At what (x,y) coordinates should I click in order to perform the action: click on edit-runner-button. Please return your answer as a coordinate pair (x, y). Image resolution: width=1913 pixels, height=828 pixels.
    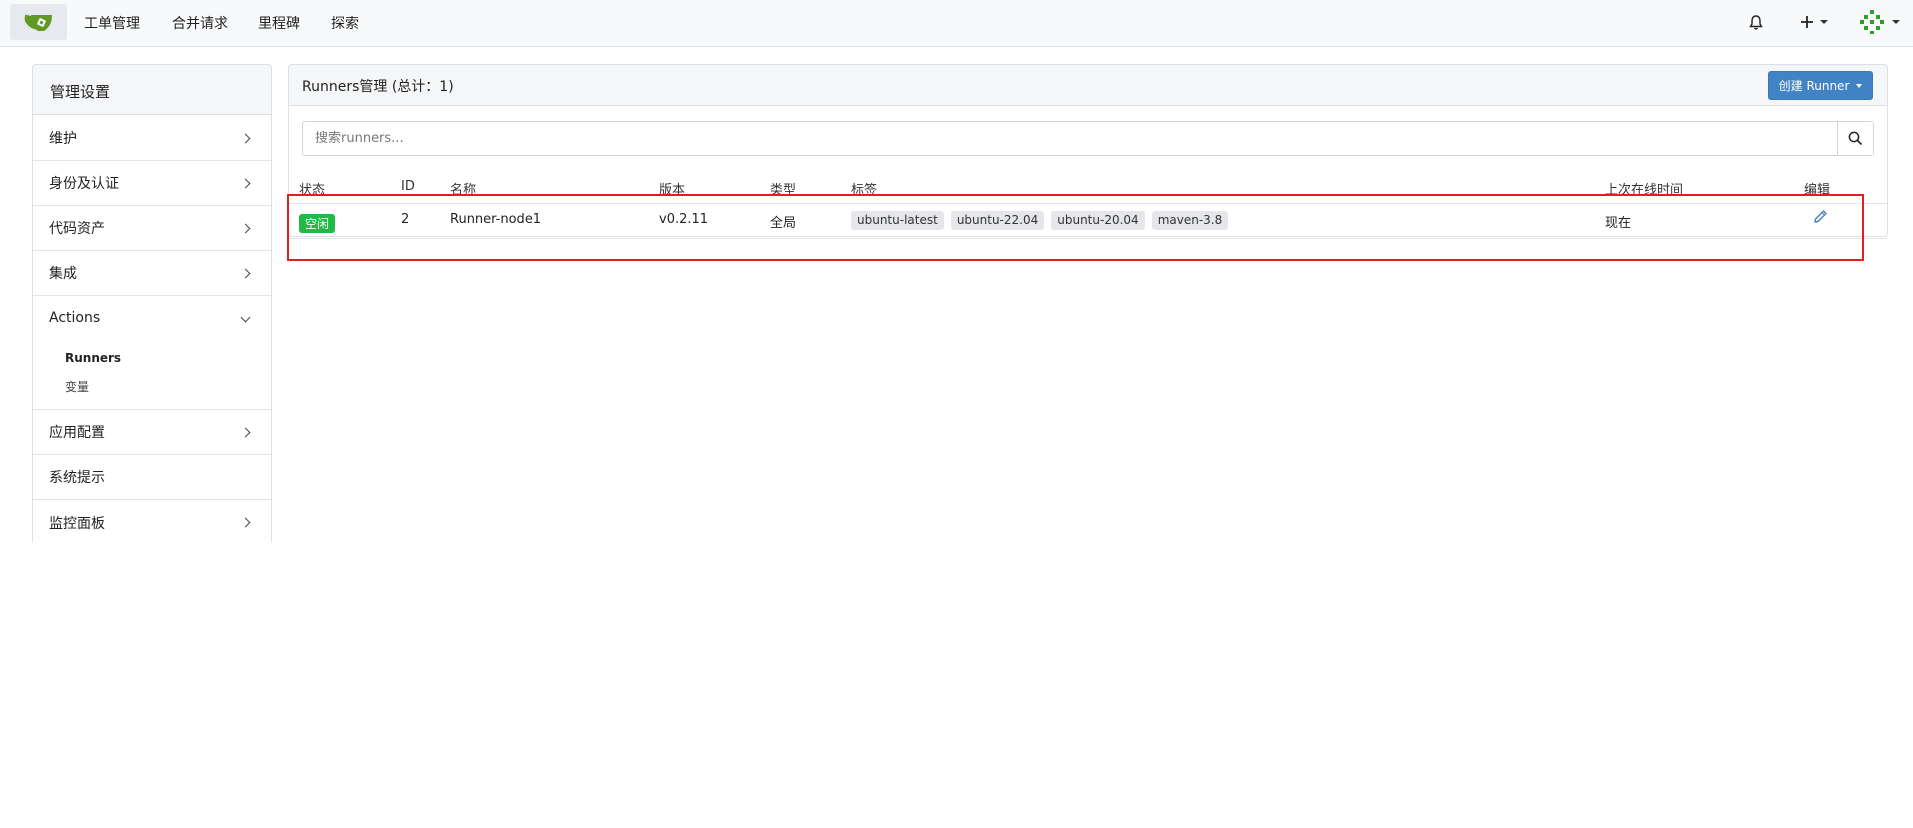
    Looking at the image, I should click on (1820, 218).